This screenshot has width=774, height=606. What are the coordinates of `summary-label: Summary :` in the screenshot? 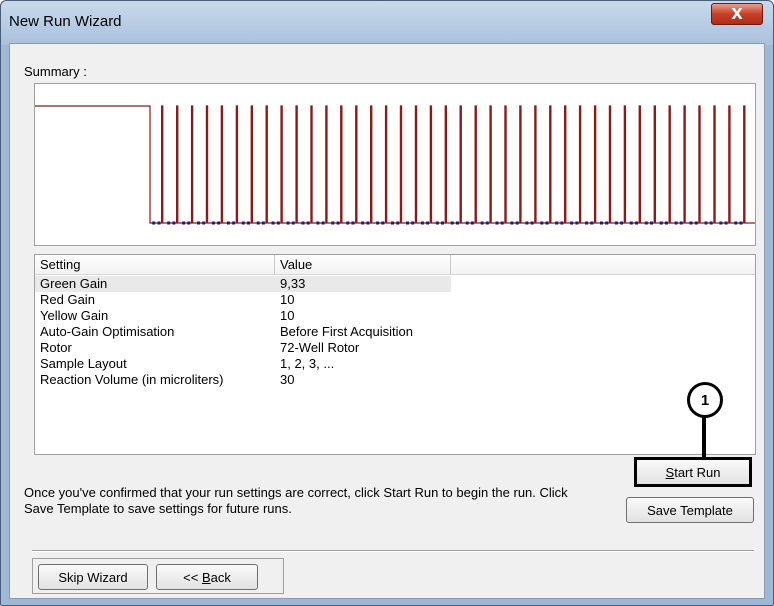 It's located at (55, 71).